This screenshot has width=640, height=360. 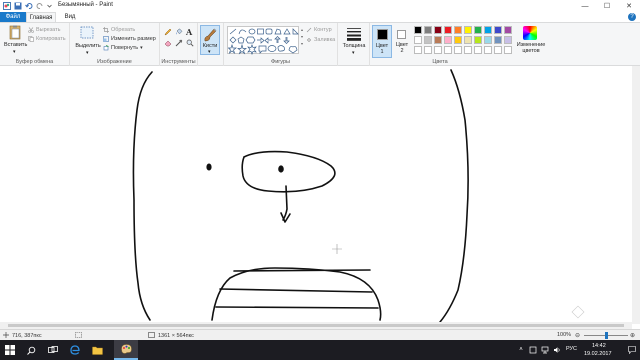 I want to click on rounded-rectangle-shape-icon, so click(x=269, y=31).